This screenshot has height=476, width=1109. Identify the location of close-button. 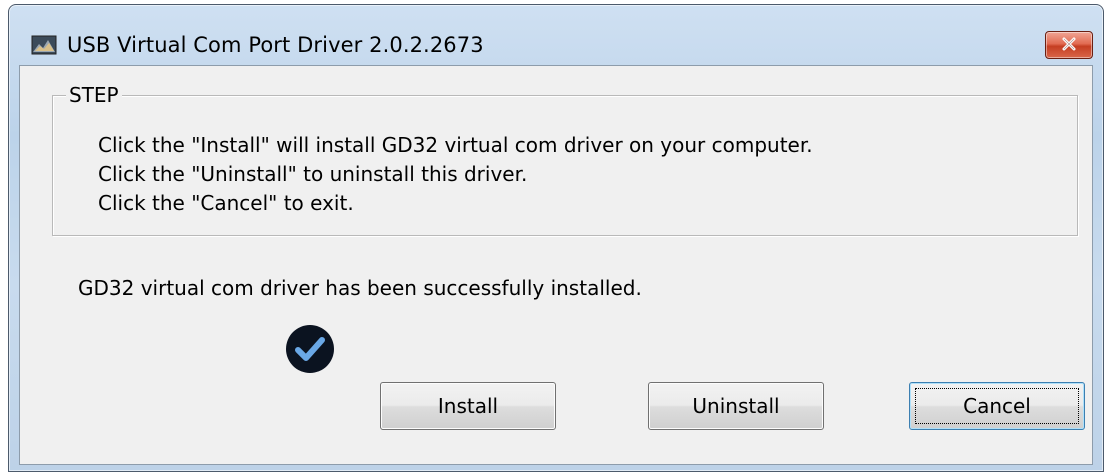
(1069, 45).